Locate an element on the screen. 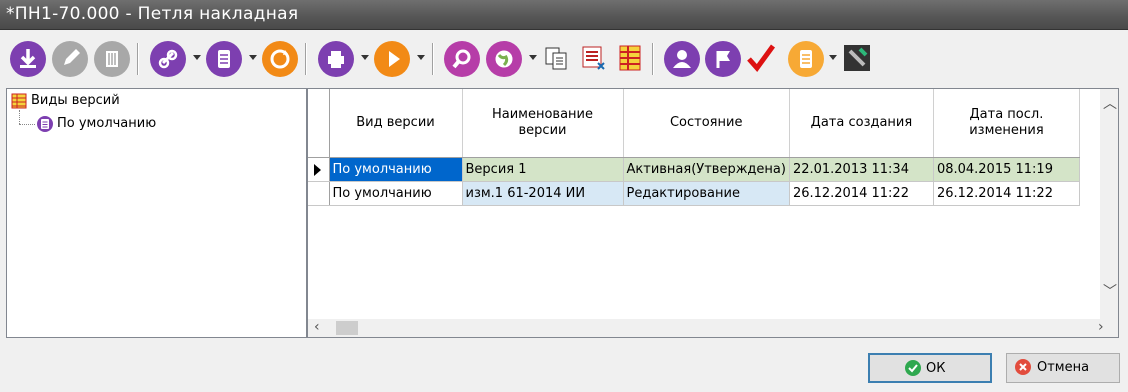 The height and width of the screenshot is (392, 1128). column-header-created: Дата создания is located at coordinates (861, 123).